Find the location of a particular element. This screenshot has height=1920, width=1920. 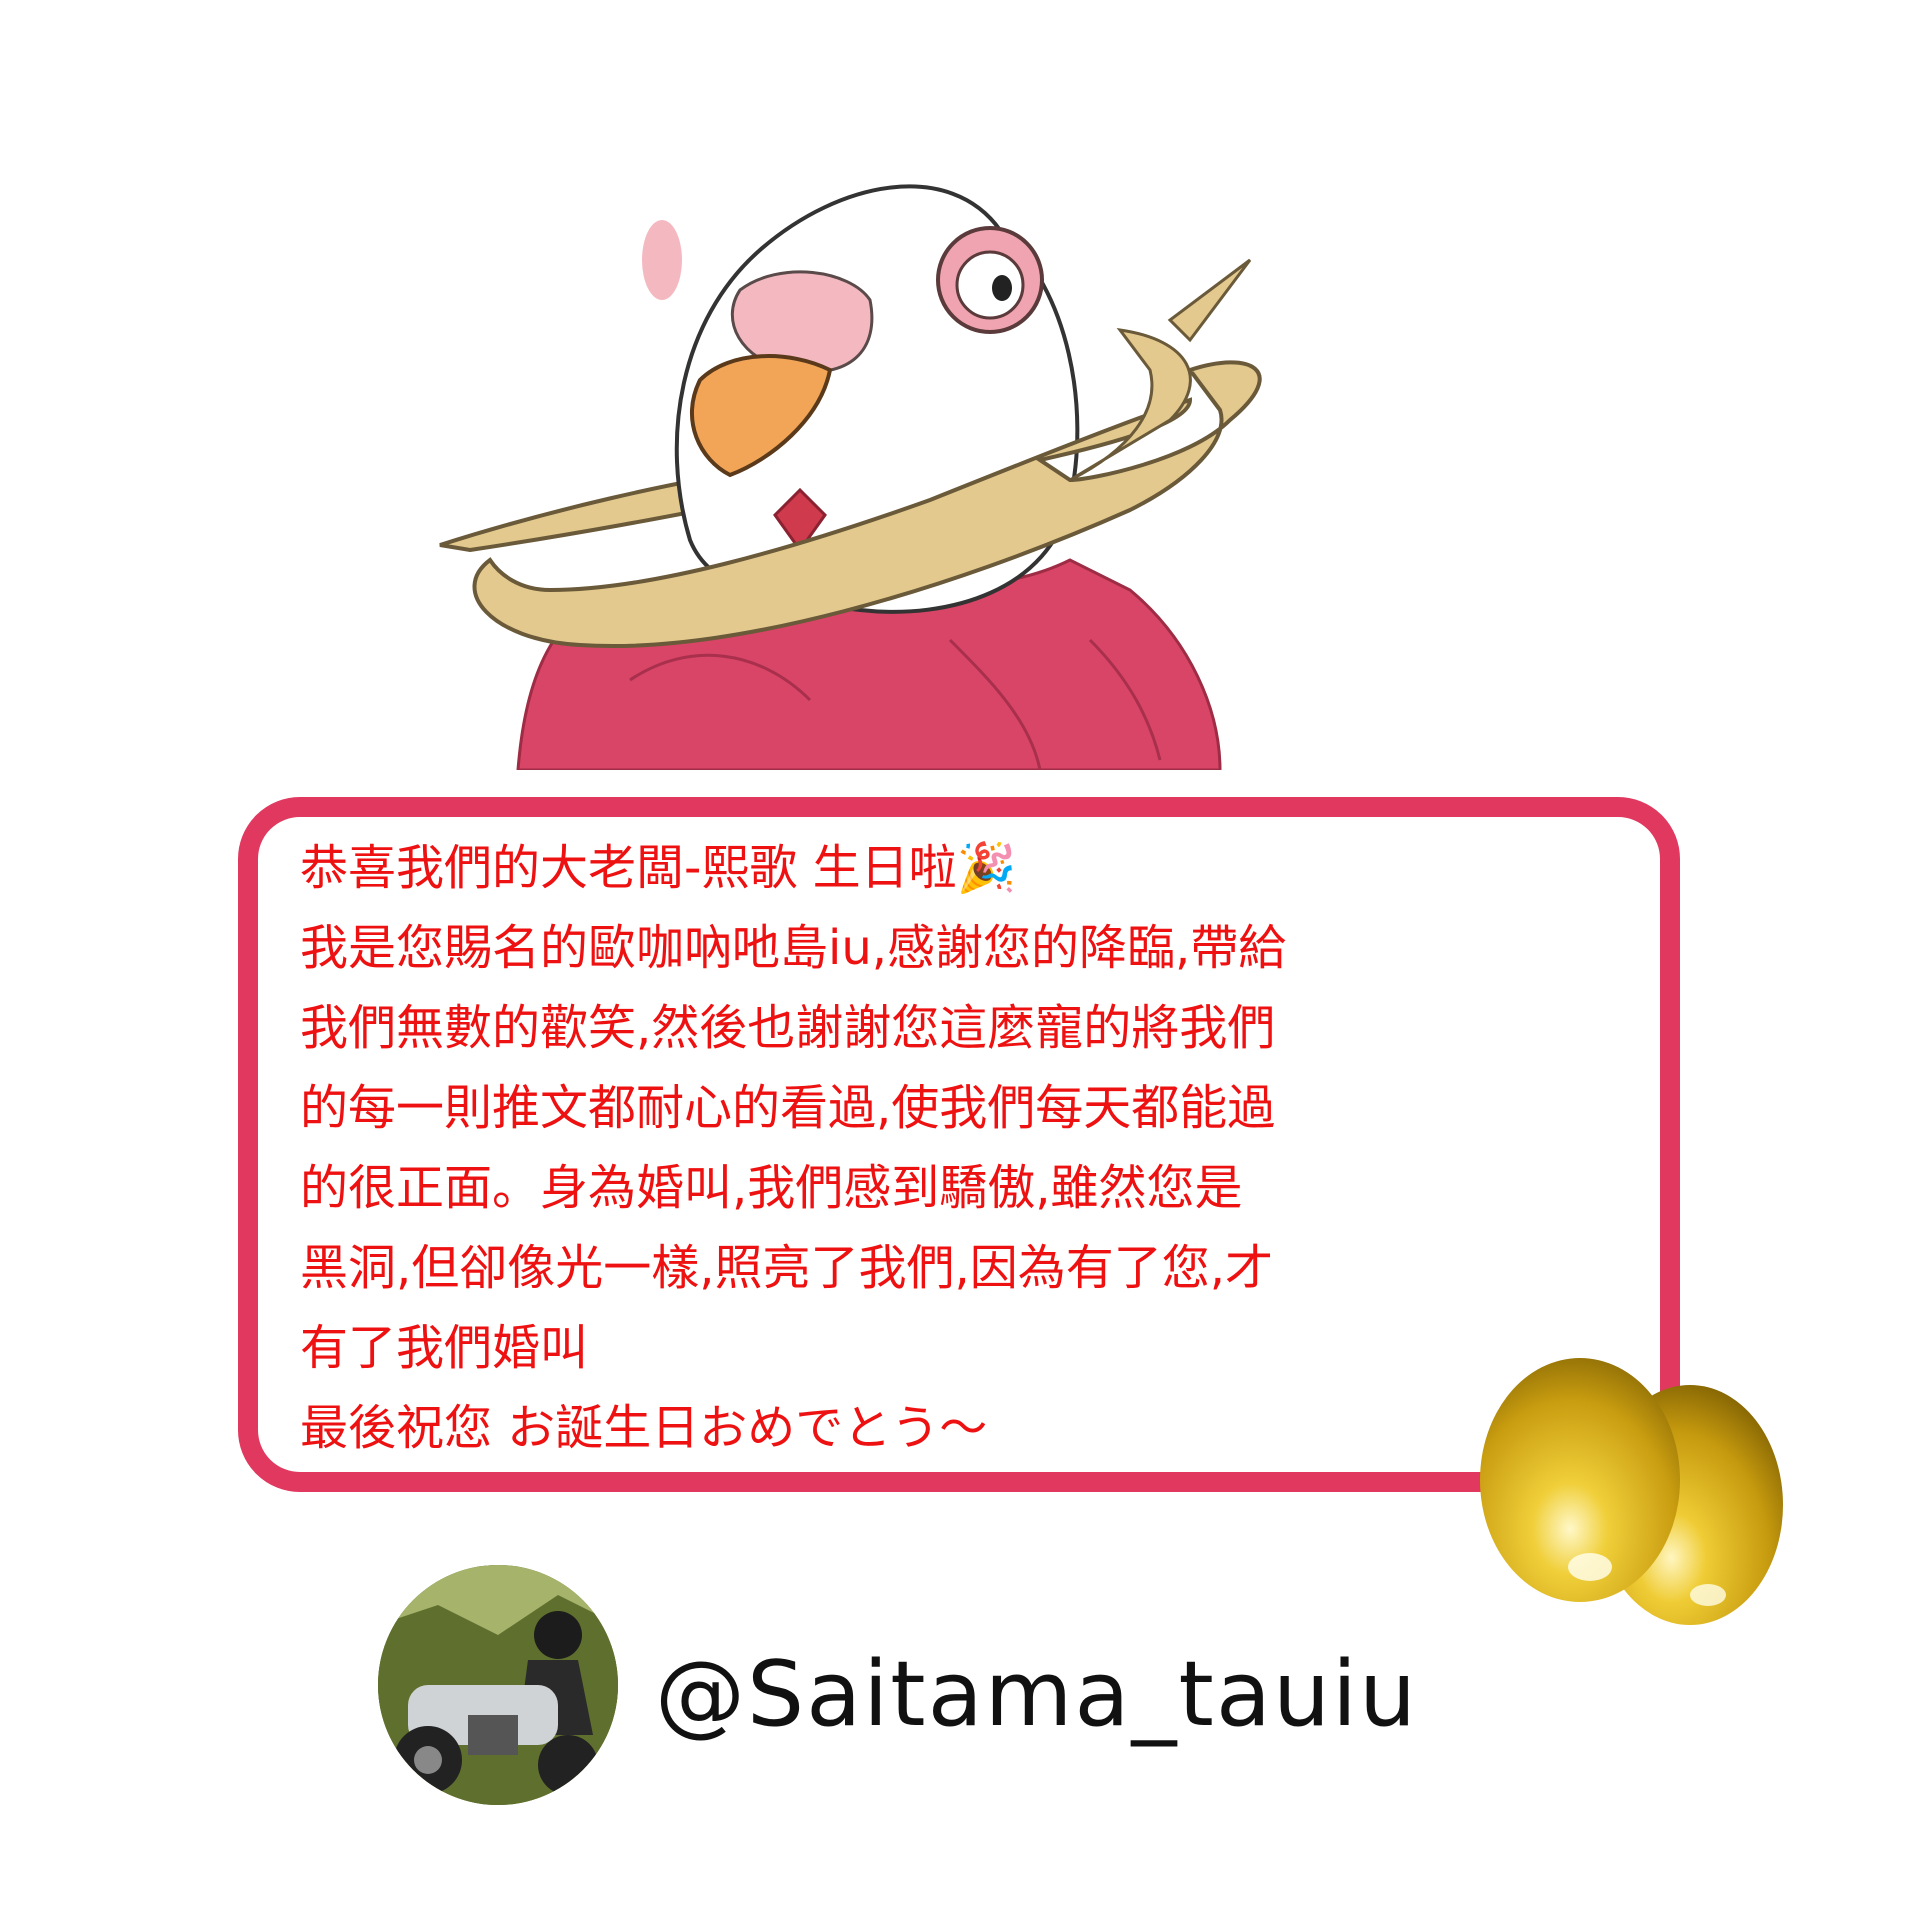

avatar-photo is located at coordinates (498, 1685).